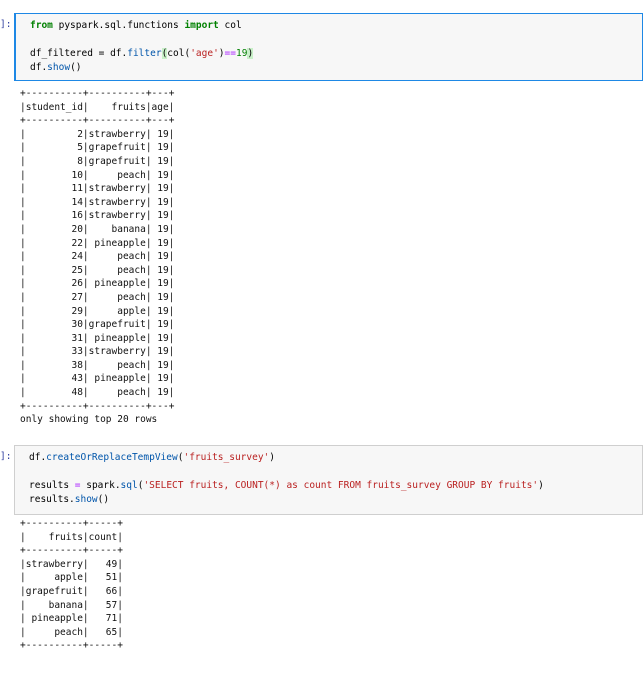 The height and width of the screenshot is (690, 643). What do you see at coordinates (97, 311) in the screenshot?
I see `table-row: | 29| apple| 19|` at bounding box center [97, 311].